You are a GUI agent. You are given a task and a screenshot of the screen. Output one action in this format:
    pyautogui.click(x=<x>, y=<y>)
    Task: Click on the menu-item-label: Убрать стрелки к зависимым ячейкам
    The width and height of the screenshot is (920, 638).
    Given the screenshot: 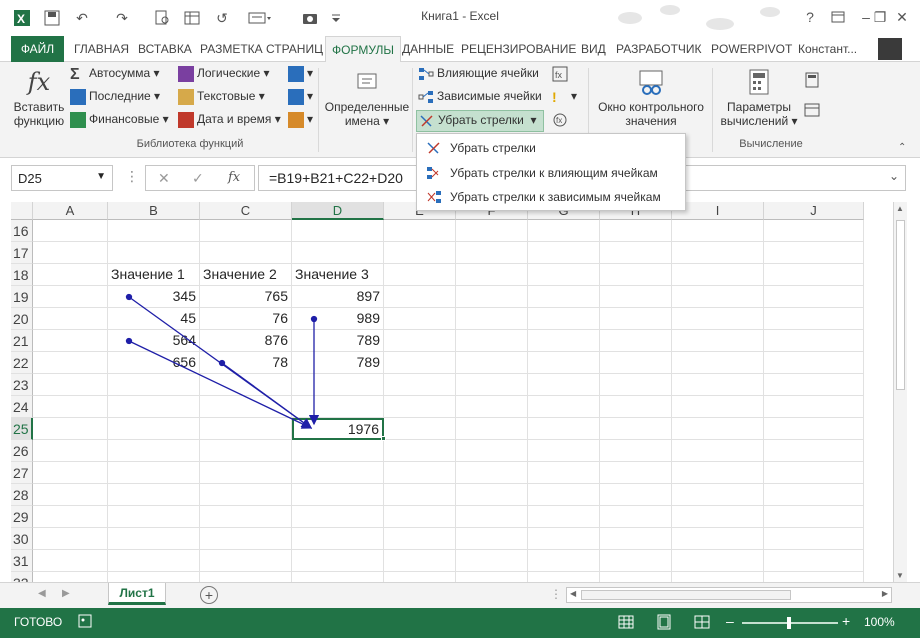 What is the action you would take?
    pyautogui.click(x=555, y=197)
    